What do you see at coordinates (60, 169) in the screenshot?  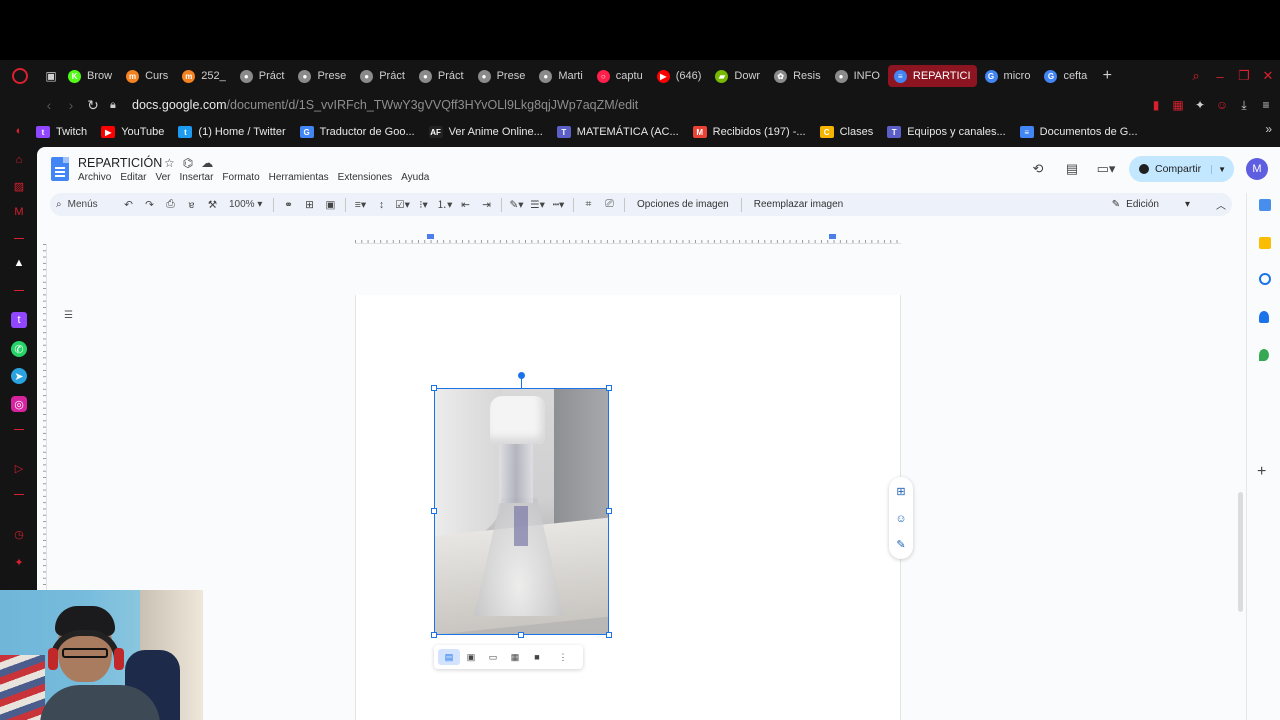 I see `docs-logo-icon` at bounding box center [60, 169].